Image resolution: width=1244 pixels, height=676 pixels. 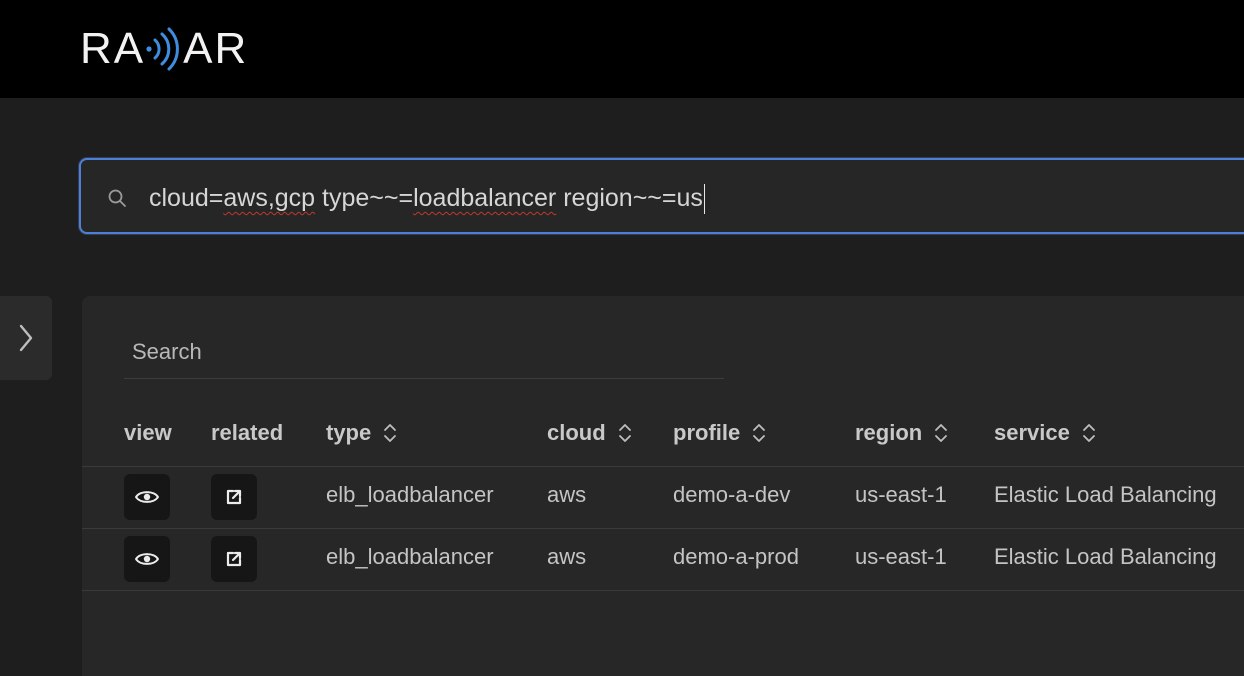 I want to click on search-icon, so click(x=117, y=198).